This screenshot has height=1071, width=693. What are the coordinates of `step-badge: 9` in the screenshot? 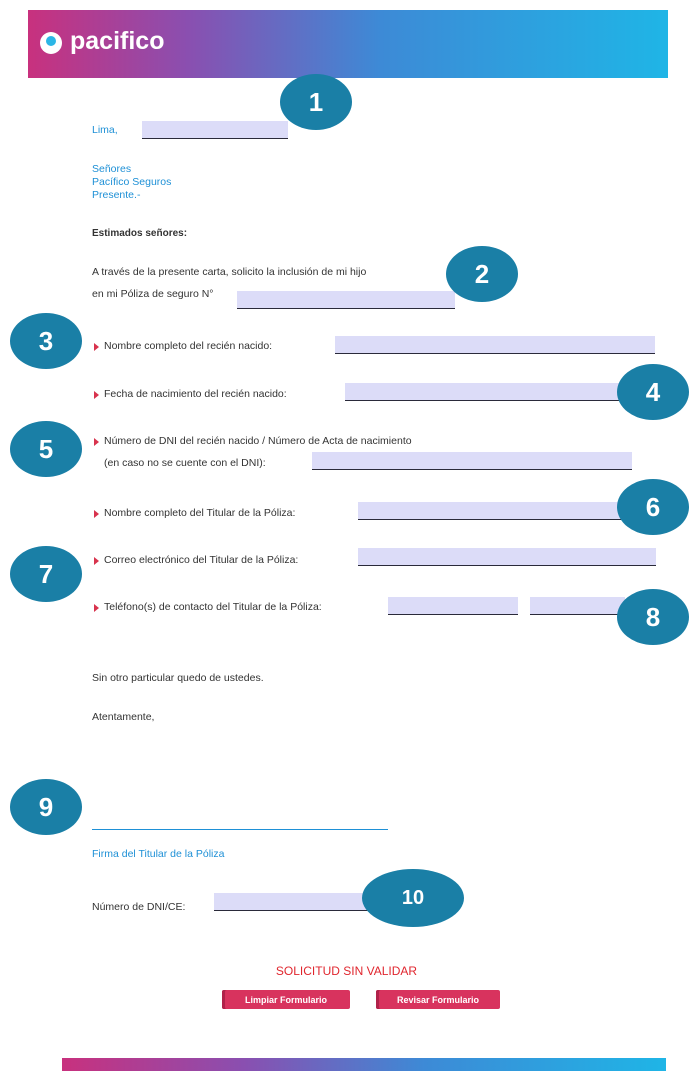 It's located at (46, 807).